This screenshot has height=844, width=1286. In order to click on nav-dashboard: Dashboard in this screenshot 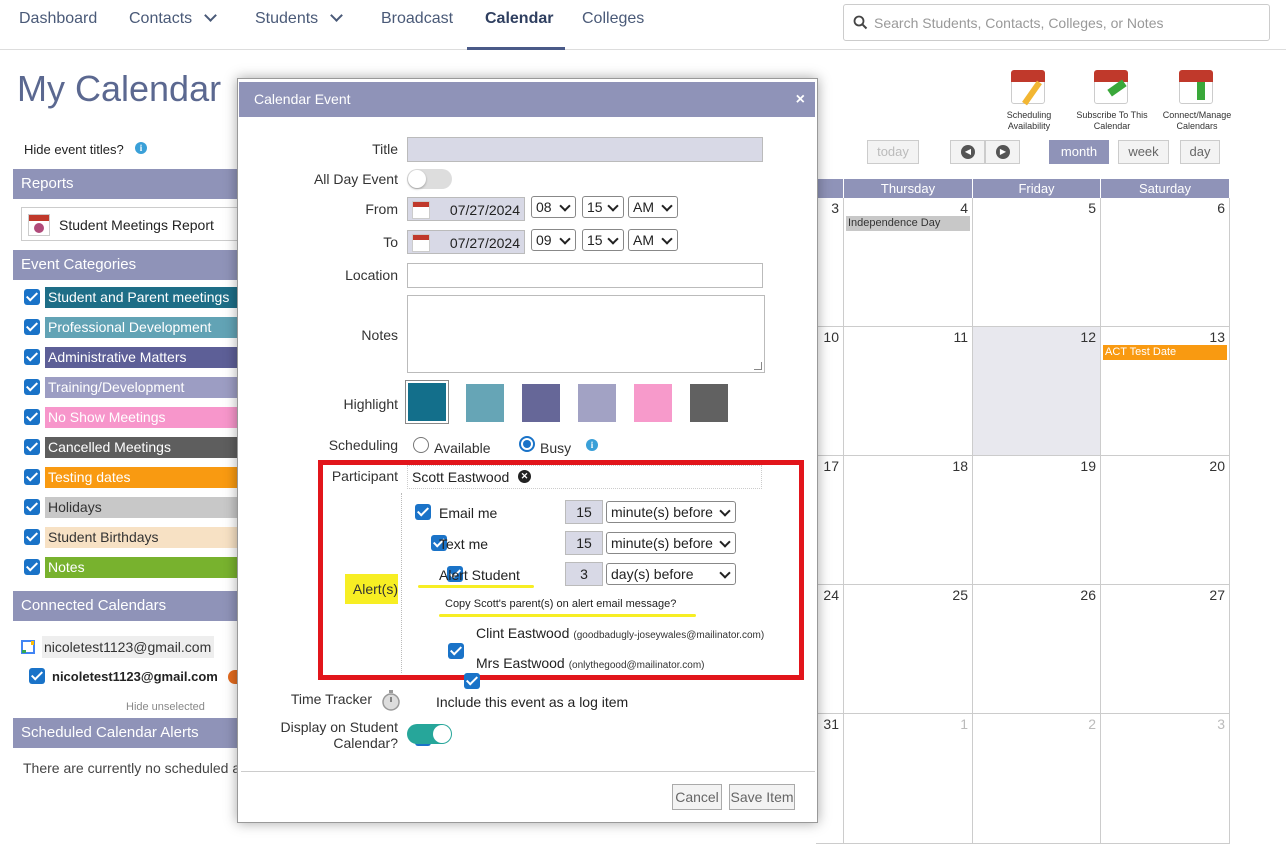, I will do `click(58, 25)`.